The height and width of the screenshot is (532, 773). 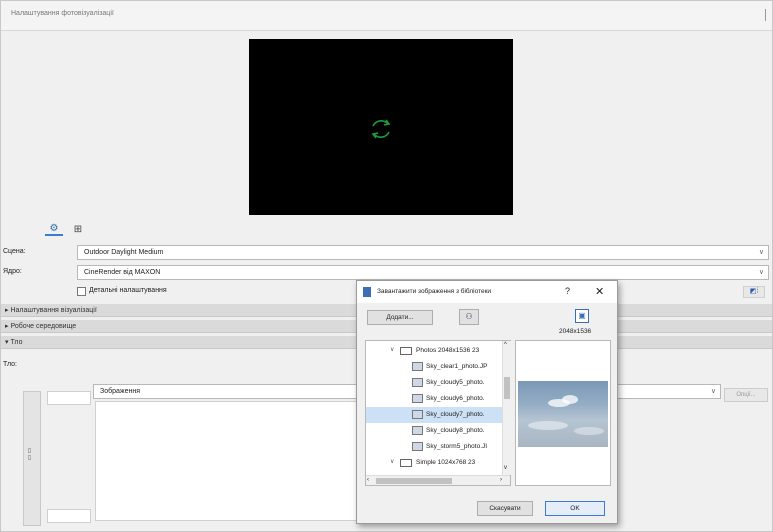 I want to click on tree-item-selected: Sky_cloudy7_photo., so click(x=434, y=415).